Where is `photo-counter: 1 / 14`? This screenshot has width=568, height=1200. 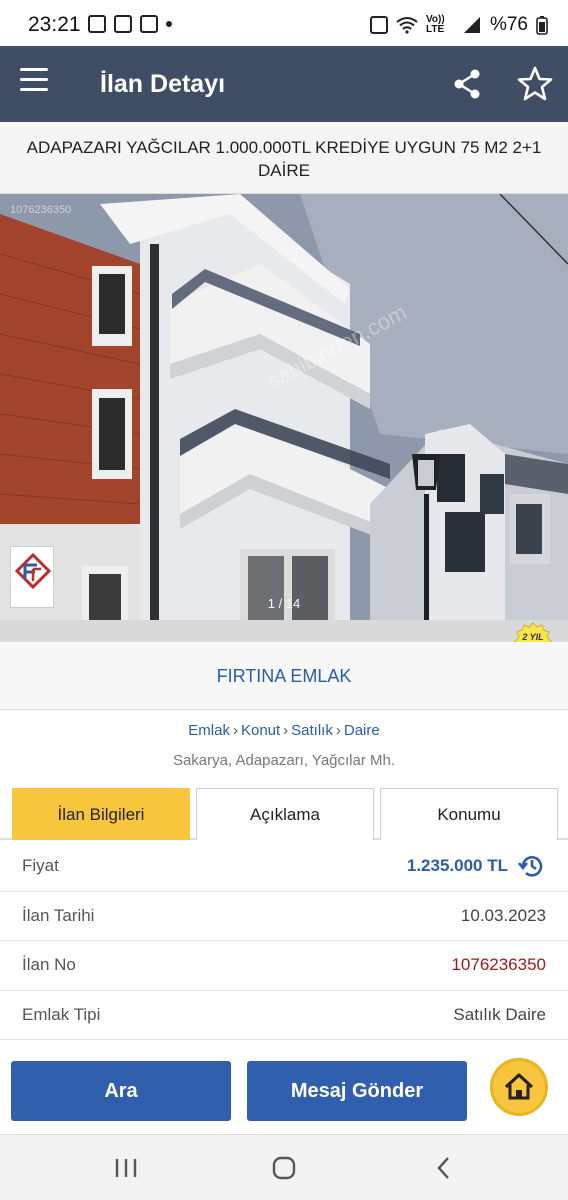
photo-counter: 1 / 14 is located at coordinates (284, 603).